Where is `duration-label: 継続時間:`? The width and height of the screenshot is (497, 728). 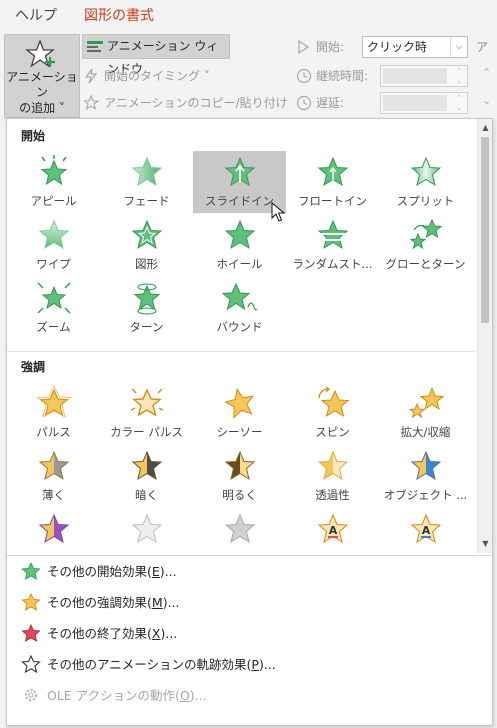
duration-label: 継続時間: is located at coordinates (342, 76).